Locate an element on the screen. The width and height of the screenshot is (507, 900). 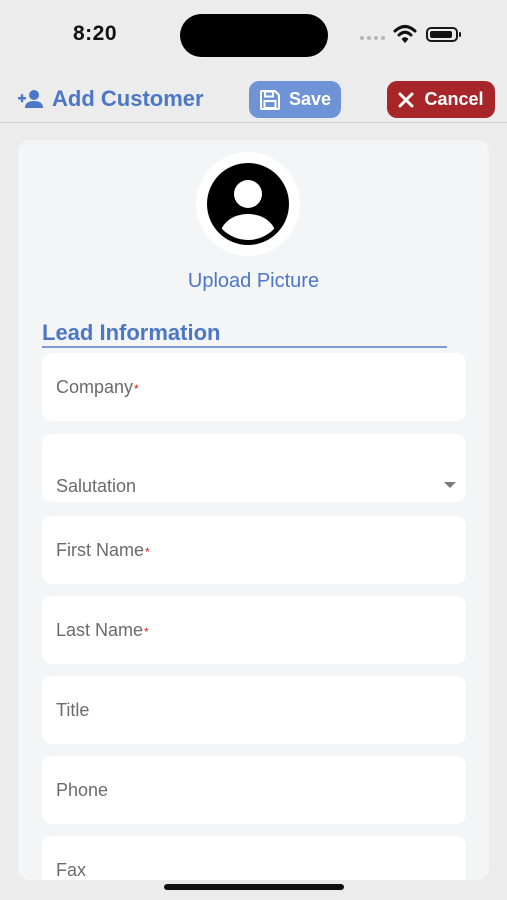
phone-field-label: Phone is located at coordinates (82, 790).